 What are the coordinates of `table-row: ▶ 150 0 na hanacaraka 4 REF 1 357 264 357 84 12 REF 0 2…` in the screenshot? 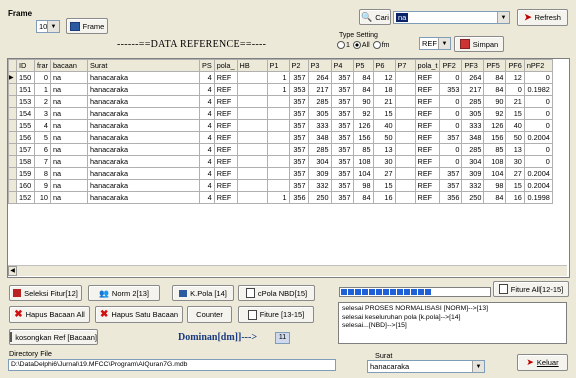 It's located at (280, 77).